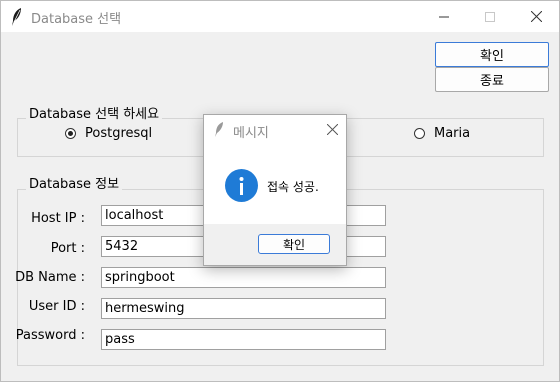  What do you see at coordinates (76, 19) in the screenshot?
I see `window-title: Database 선택` at bounding box center [76, 19].